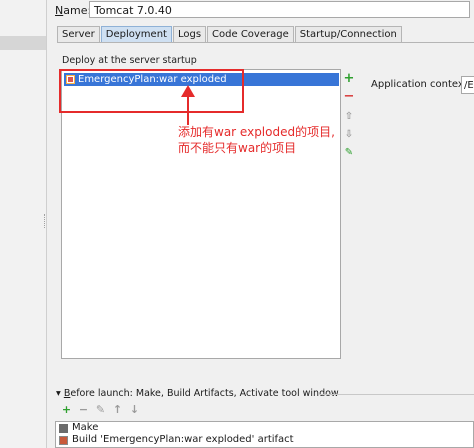  Describe the element at coordinates (256, 140) in the screenshot. I see `annotation-text: 添加有war exploded的项目, 而不能只有war的项目` at that location.